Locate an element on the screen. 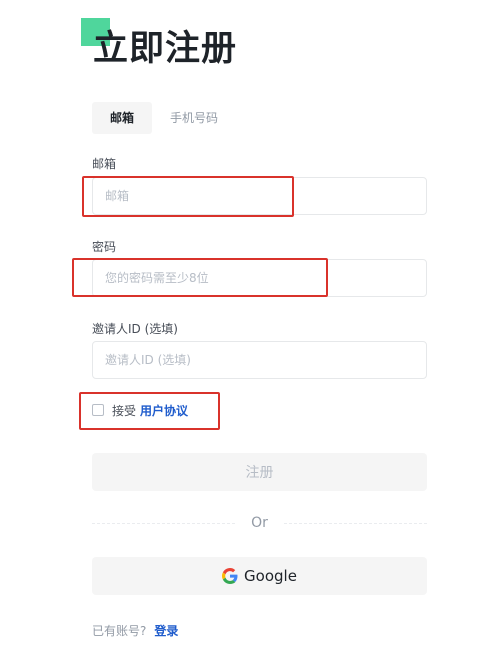  tab-email: 邮箱 is located at coordinates (122, 118).